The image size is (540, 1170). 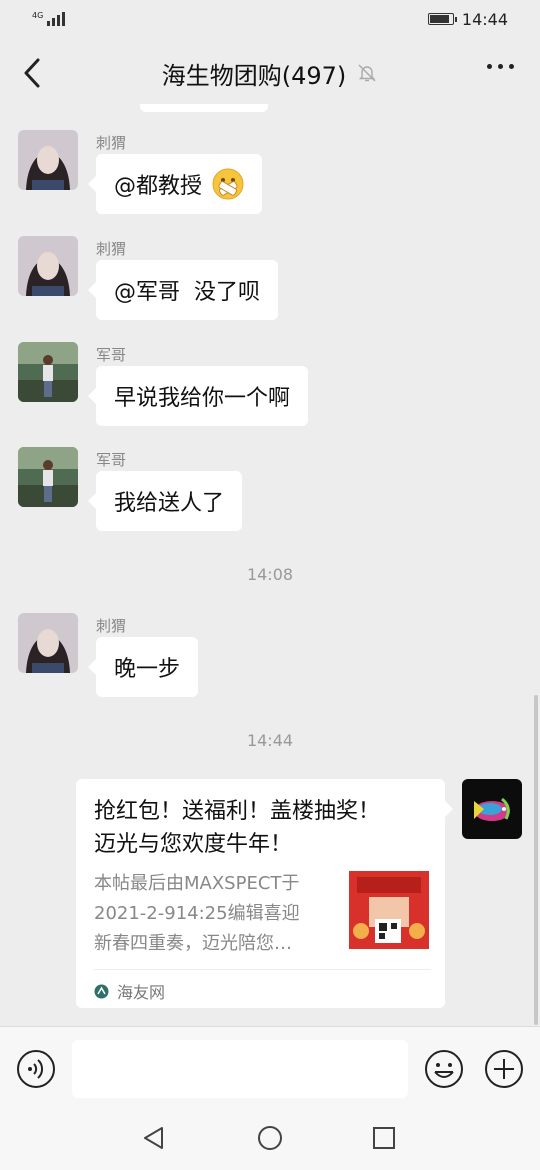 I want to click on network-type: 4G, so click(x=38, y=15).